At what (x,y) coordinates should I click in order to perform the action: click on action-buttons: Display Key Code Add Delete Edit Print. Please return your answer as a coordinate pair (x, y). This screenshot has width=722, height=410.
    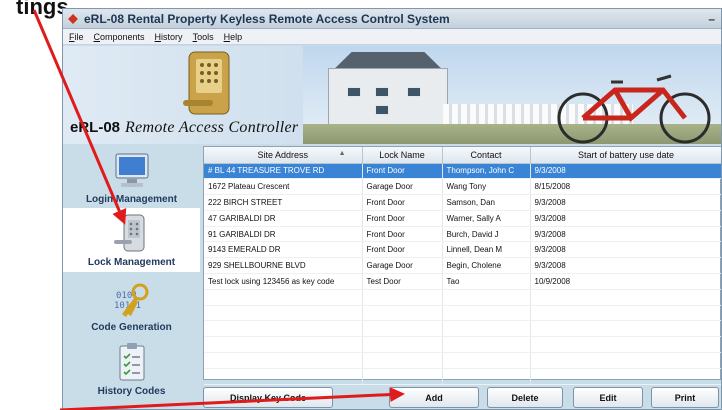
    Looking at the image, I should click on (462, 398).